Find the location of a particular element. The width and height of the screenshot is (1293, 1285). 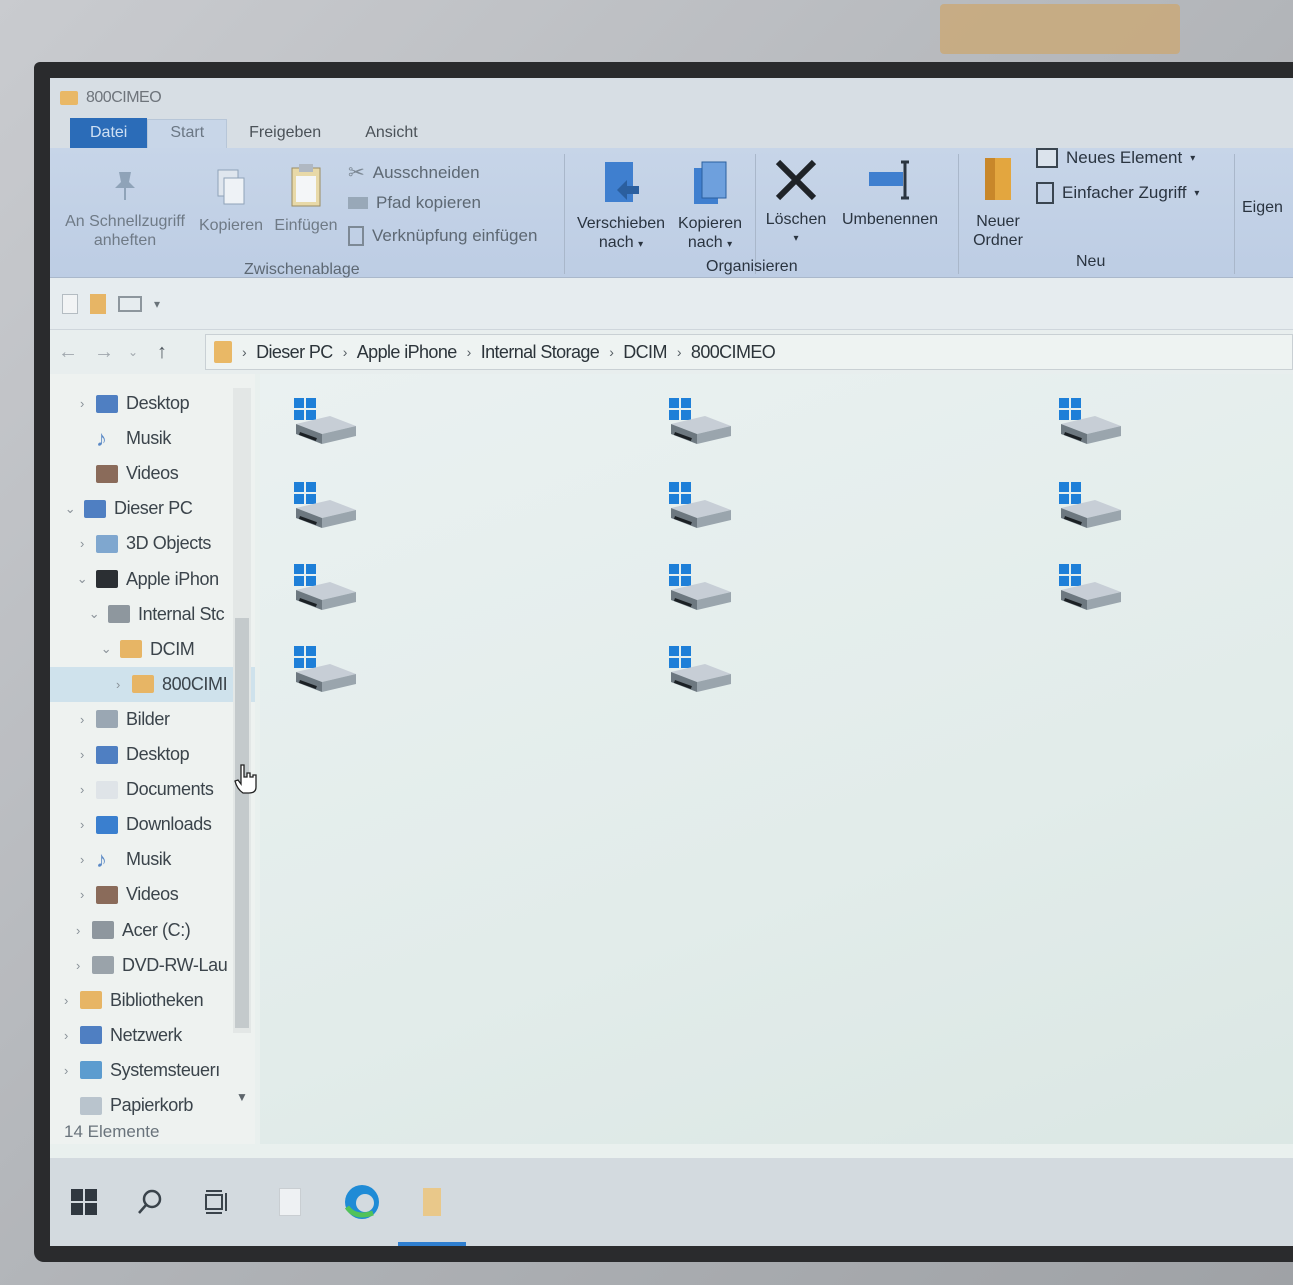

view-pane-icon is located at coordinates (130, 303).